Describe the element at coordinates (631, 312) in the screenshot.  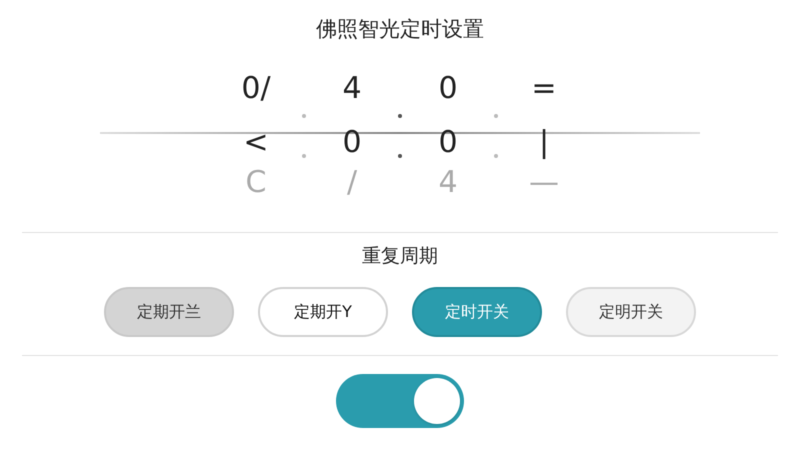
I see `repeat-option-button: 定明开关` at that location.